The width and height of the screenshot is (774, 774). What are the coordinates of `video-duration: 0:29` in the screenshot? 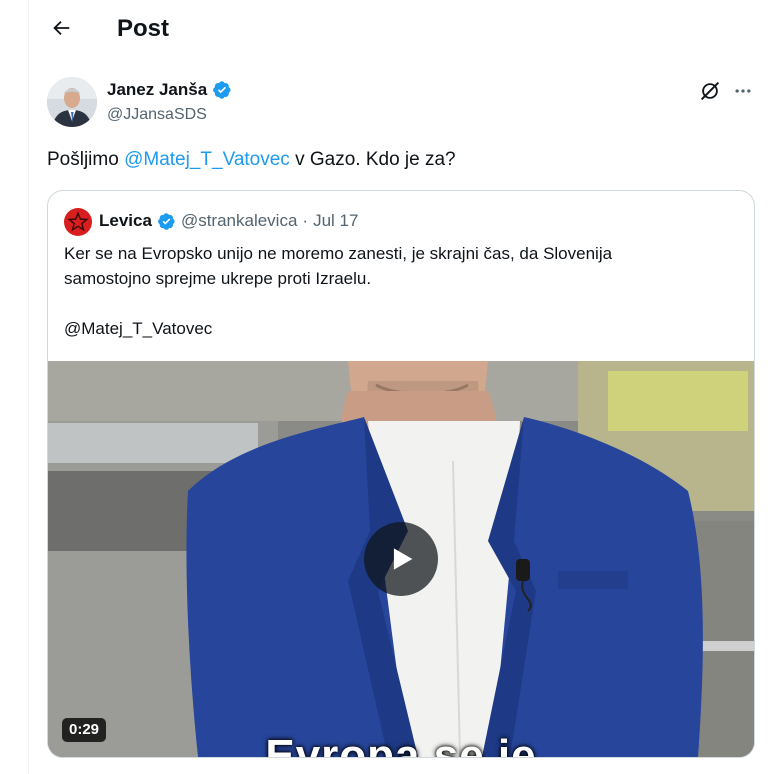 It's located at (84, 730).